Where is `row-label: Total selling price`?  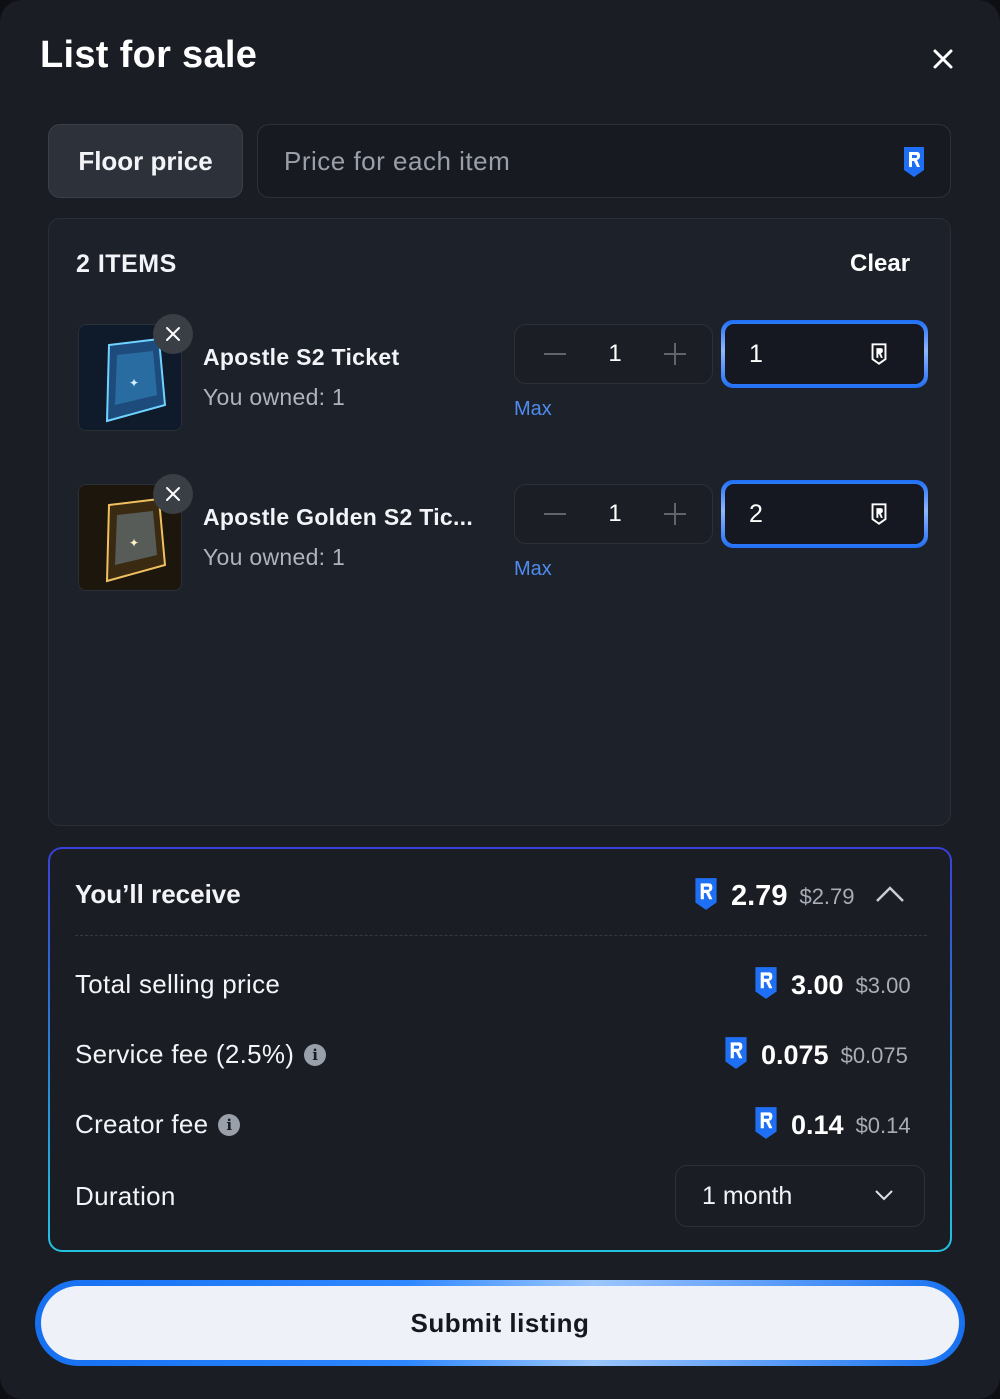 row-label: Total selling price is located at coordinates (178, 984).